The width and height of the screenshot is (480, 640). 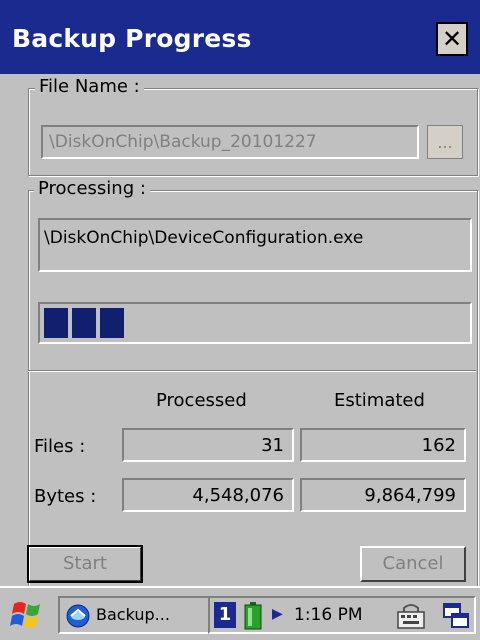 I want to click on processing-label: Processing :, so click(x=92, y=188).